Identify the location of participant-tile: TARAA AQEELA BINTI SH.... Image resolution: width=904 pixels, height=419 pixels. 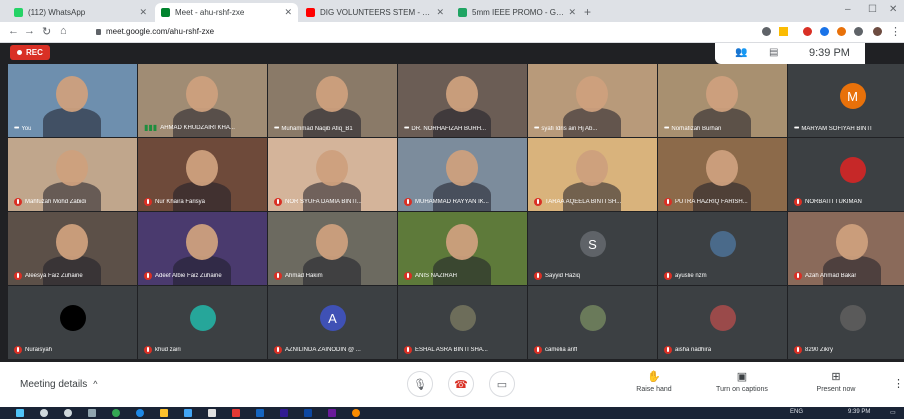
(592, 174).